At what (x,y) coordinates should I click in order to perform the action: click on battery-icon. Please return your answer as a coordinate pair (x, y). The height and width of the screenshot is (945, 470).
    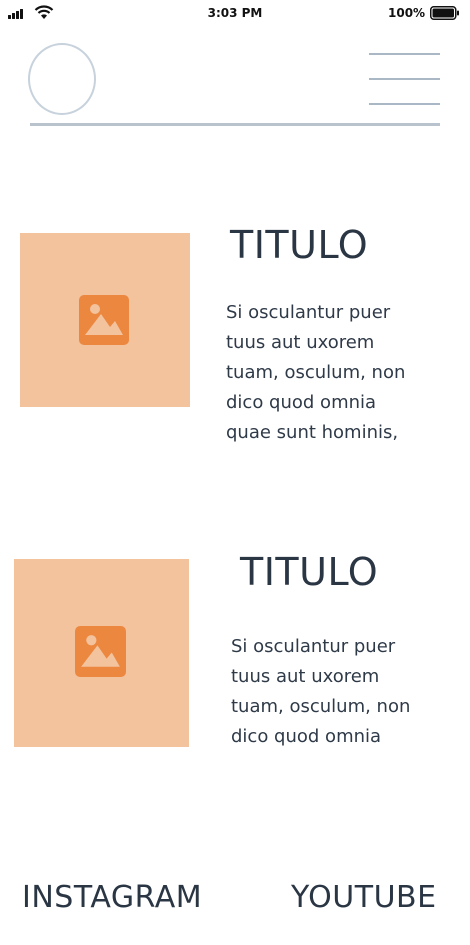
    Looking at the image, I should click on (444, 13).